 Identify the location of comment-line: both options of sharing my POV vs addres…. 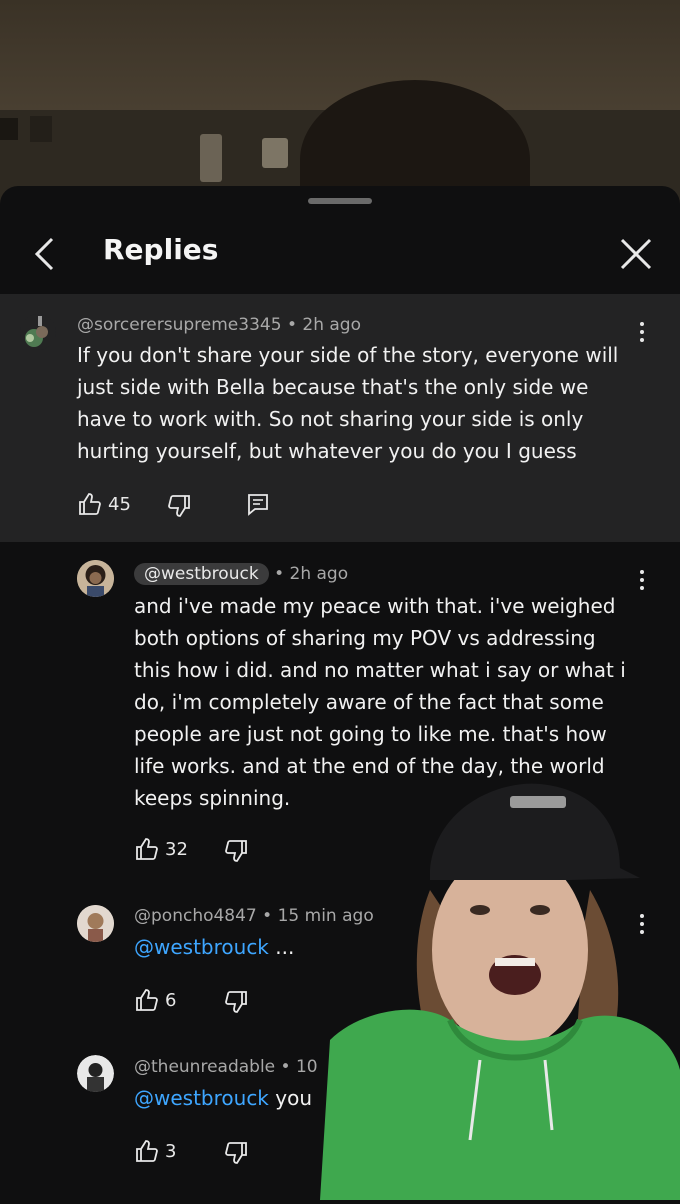
(365, 638).